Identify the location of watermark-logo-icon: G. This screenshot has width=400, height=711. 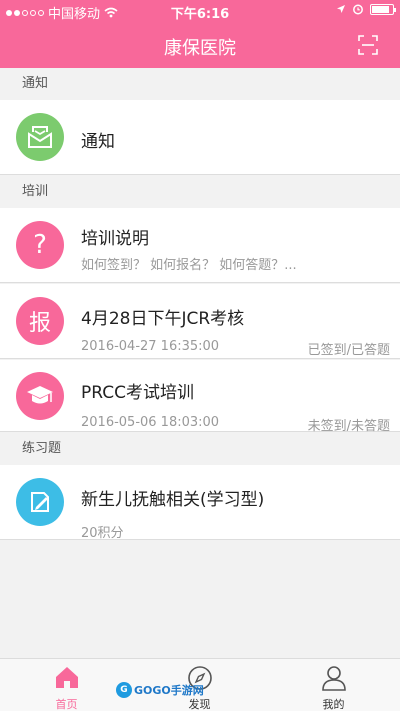
(124, 690).